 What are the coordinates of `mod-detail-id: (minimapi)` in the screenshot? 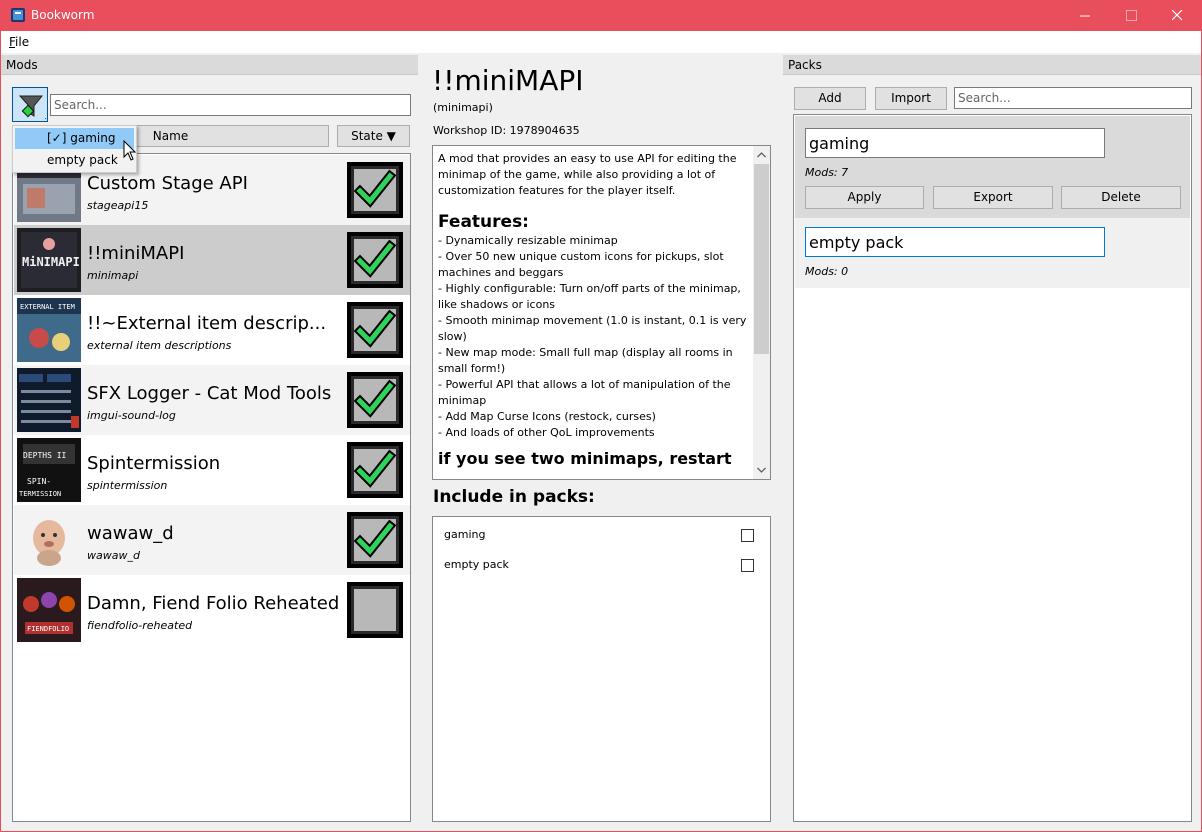 It's located at (463, 107).